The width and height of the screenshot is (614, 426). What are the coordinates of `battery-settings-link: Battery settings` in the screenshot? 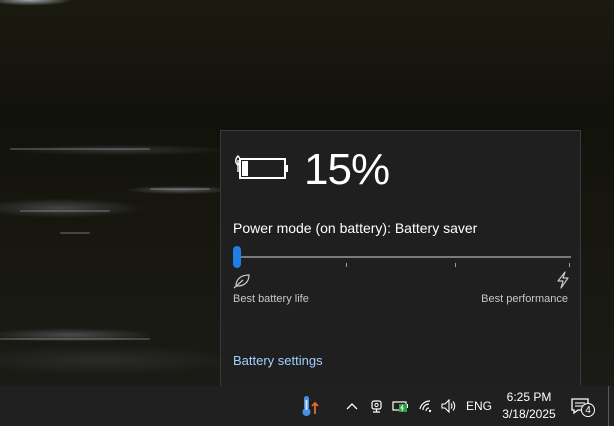 It's located at (278, 360).